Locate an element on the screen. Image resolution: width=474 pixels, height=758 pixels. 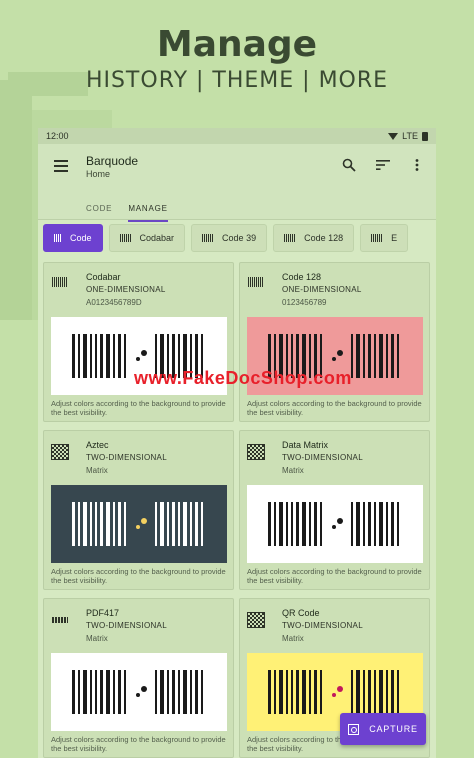
chip-more: E is located at coordinates (384, 238).